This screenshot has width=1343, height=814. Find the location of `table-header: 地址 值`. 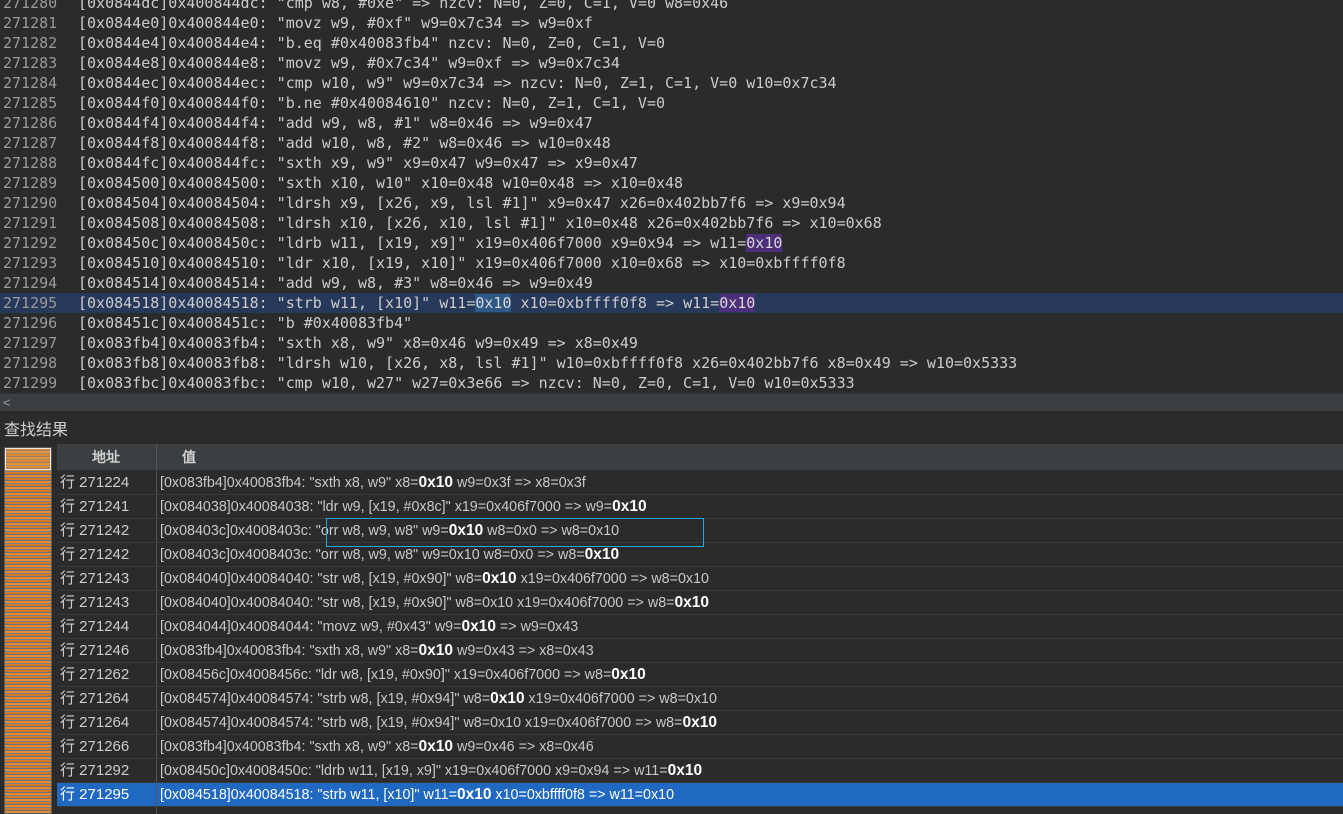

table-header: 地址 值 is located at coordinates (700, 457).